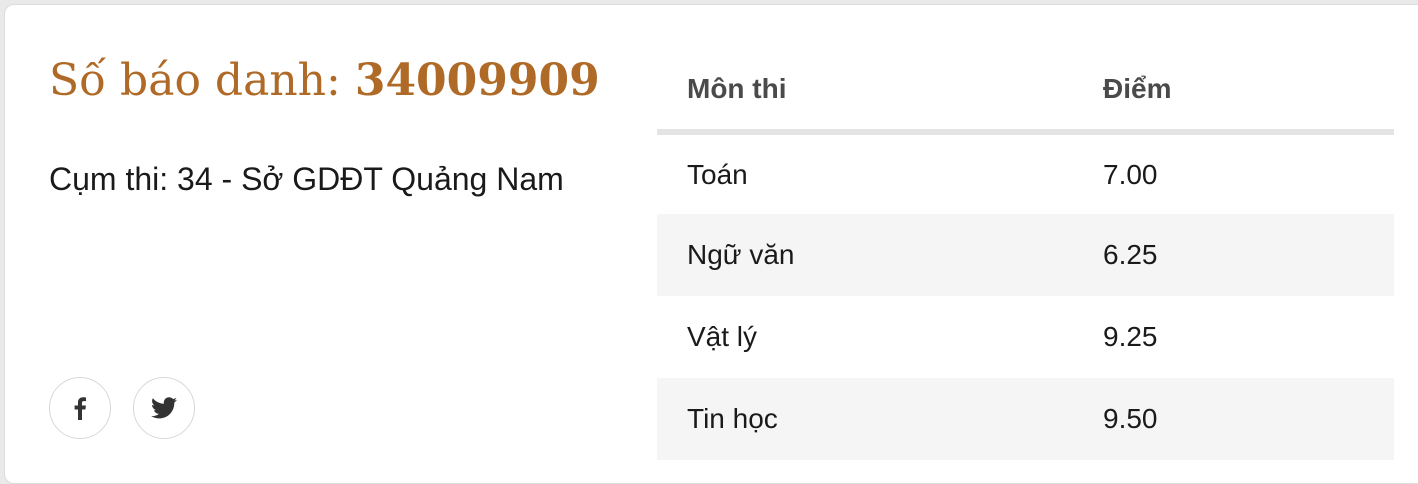  I want to click on score-table-header: Môn thi Điểm, so click(1025, 92).